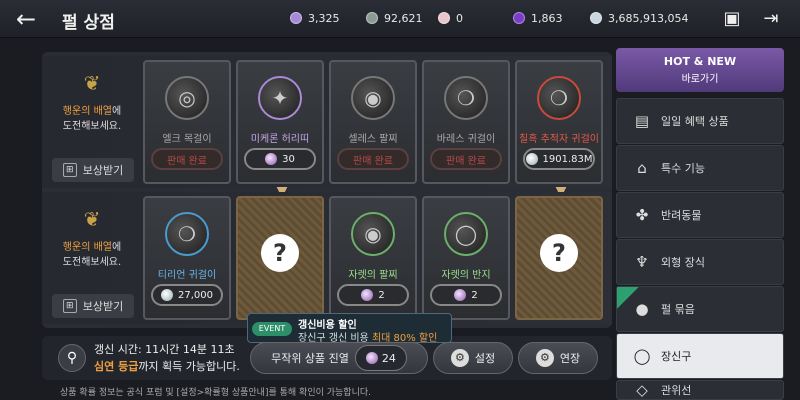 The image size is (800, 400). I want to click on hot-new-button: HOT & NEW 바로가기, so click(700, 70).